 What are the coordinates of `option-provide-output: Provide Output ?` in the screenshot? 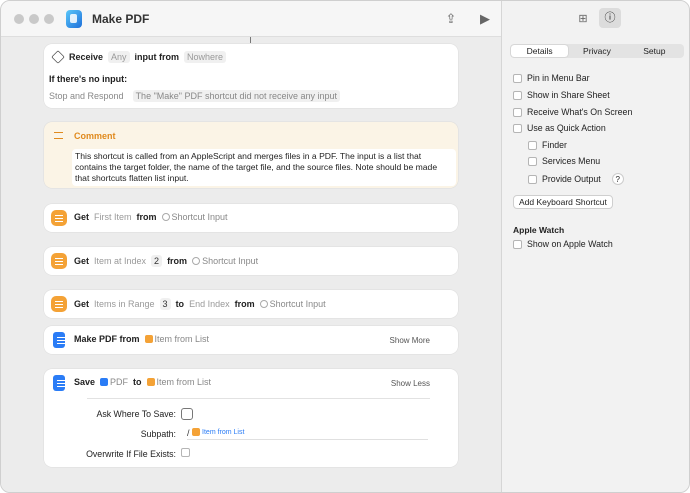 It's located at (576, 179).